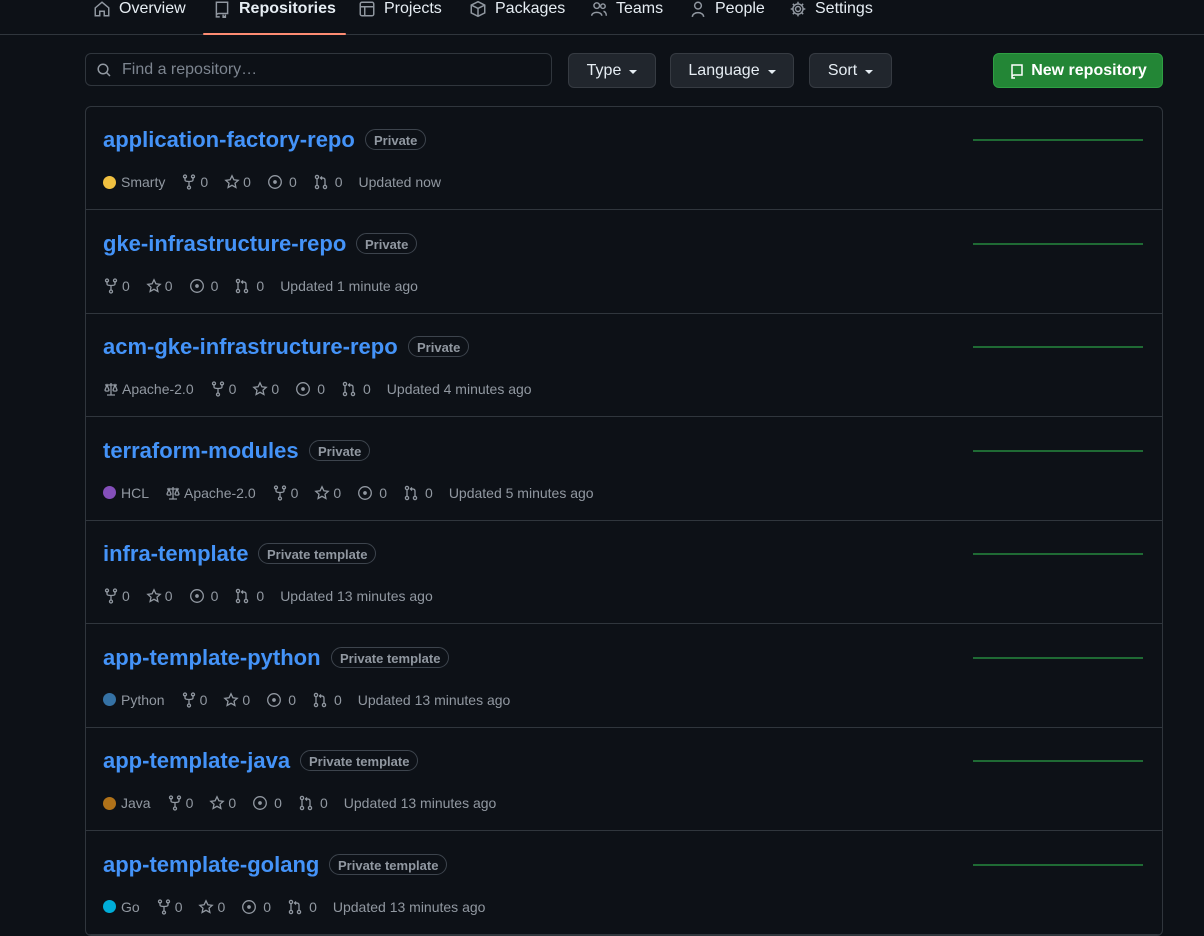 Image resolution: width=1204 pixels, height=936 pixels. I want to click on tab-label: Settings, so click(844, 8).